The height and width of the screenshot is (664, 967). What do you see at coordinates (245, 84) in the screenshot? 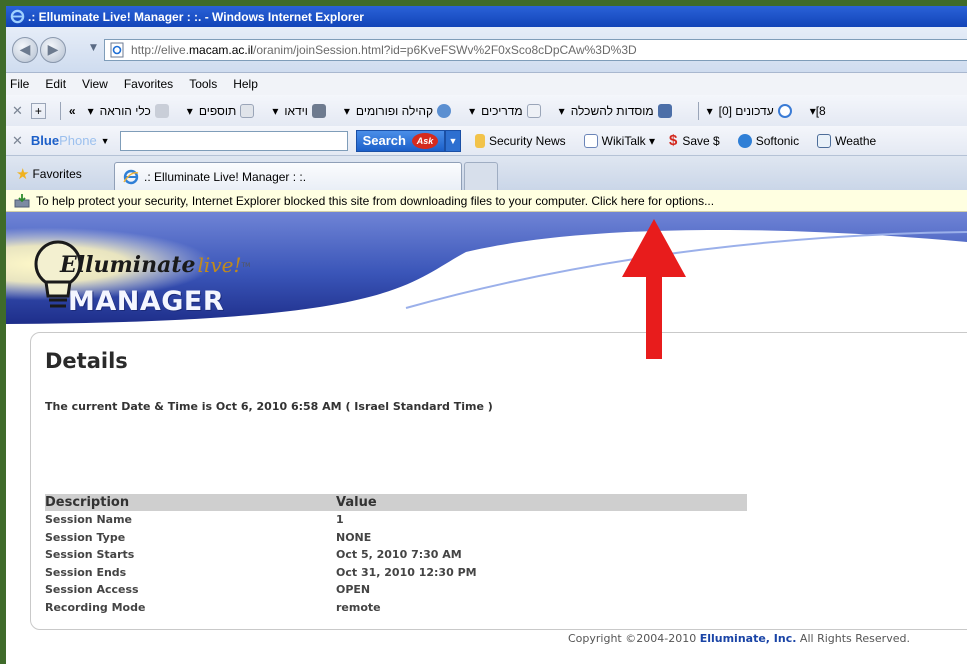
I see `menu-help: Help` at bounding box center [245, 84].